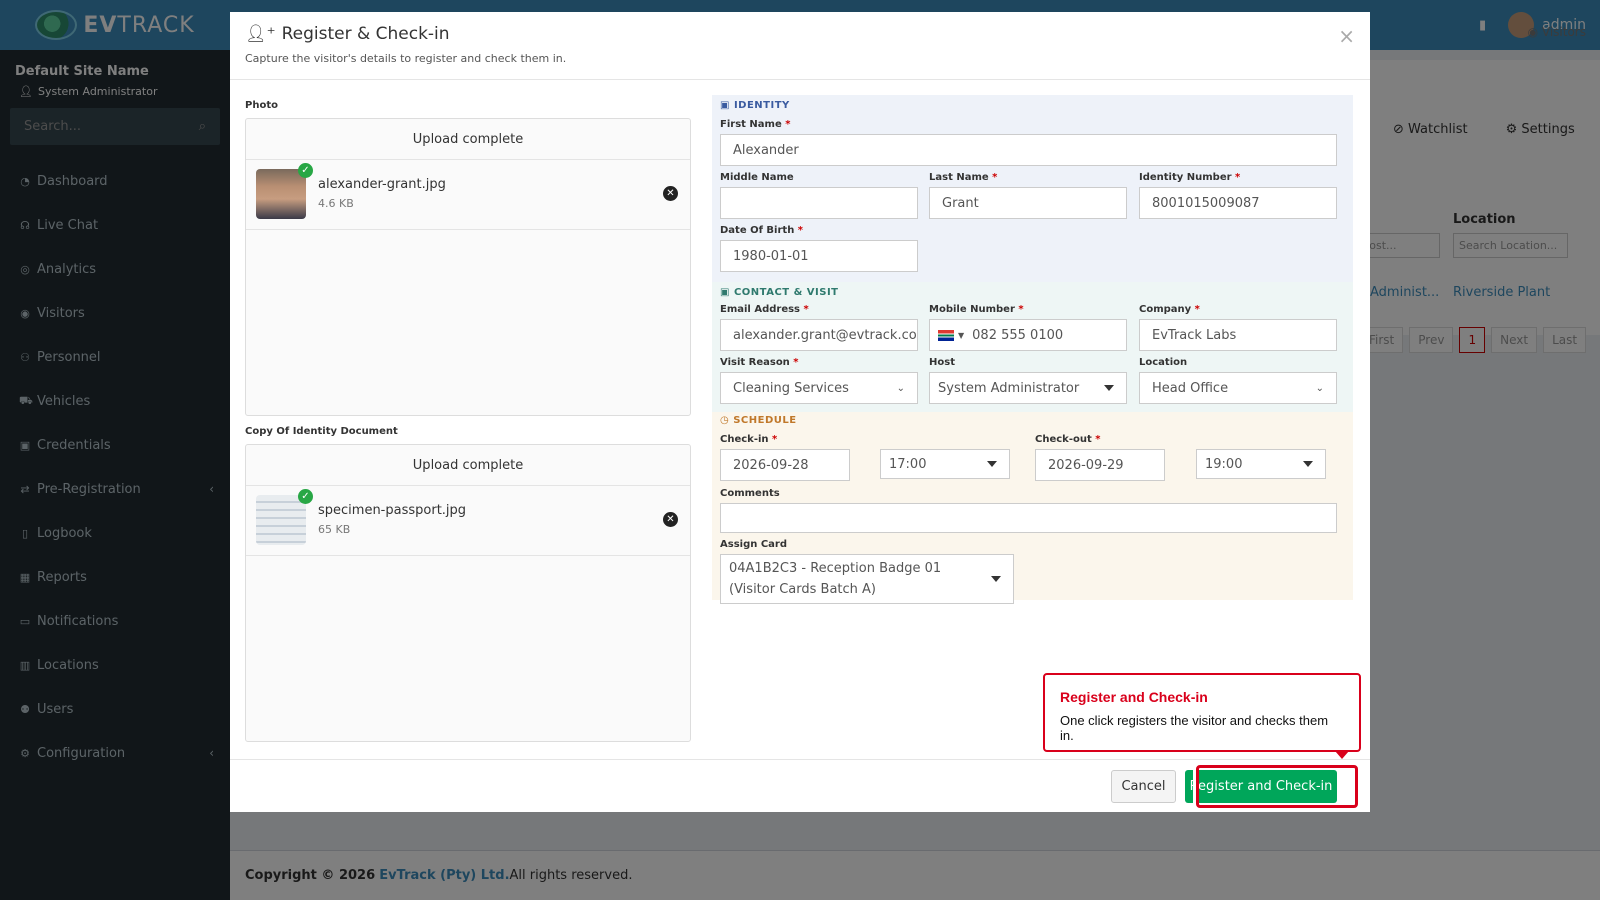 The width and height of the screenshot is (1600, 900). I want to click on photo-file-row: ✓ alexander-grant.jpg 4.6 KB ✕, so click(468, 195).